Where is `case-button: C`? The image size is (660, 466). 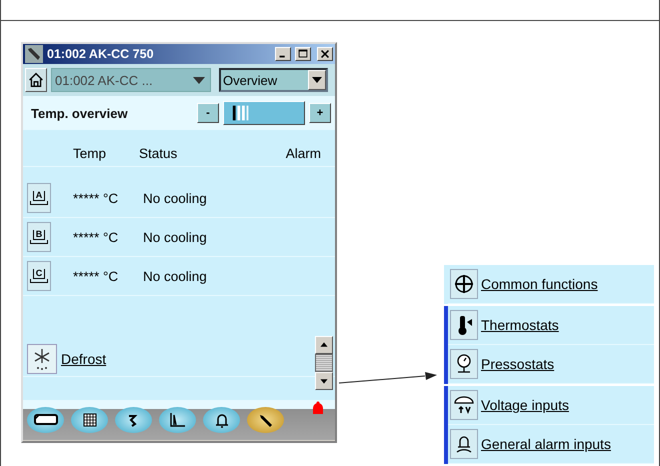 case-button: C is located at coordinates (39, 276).